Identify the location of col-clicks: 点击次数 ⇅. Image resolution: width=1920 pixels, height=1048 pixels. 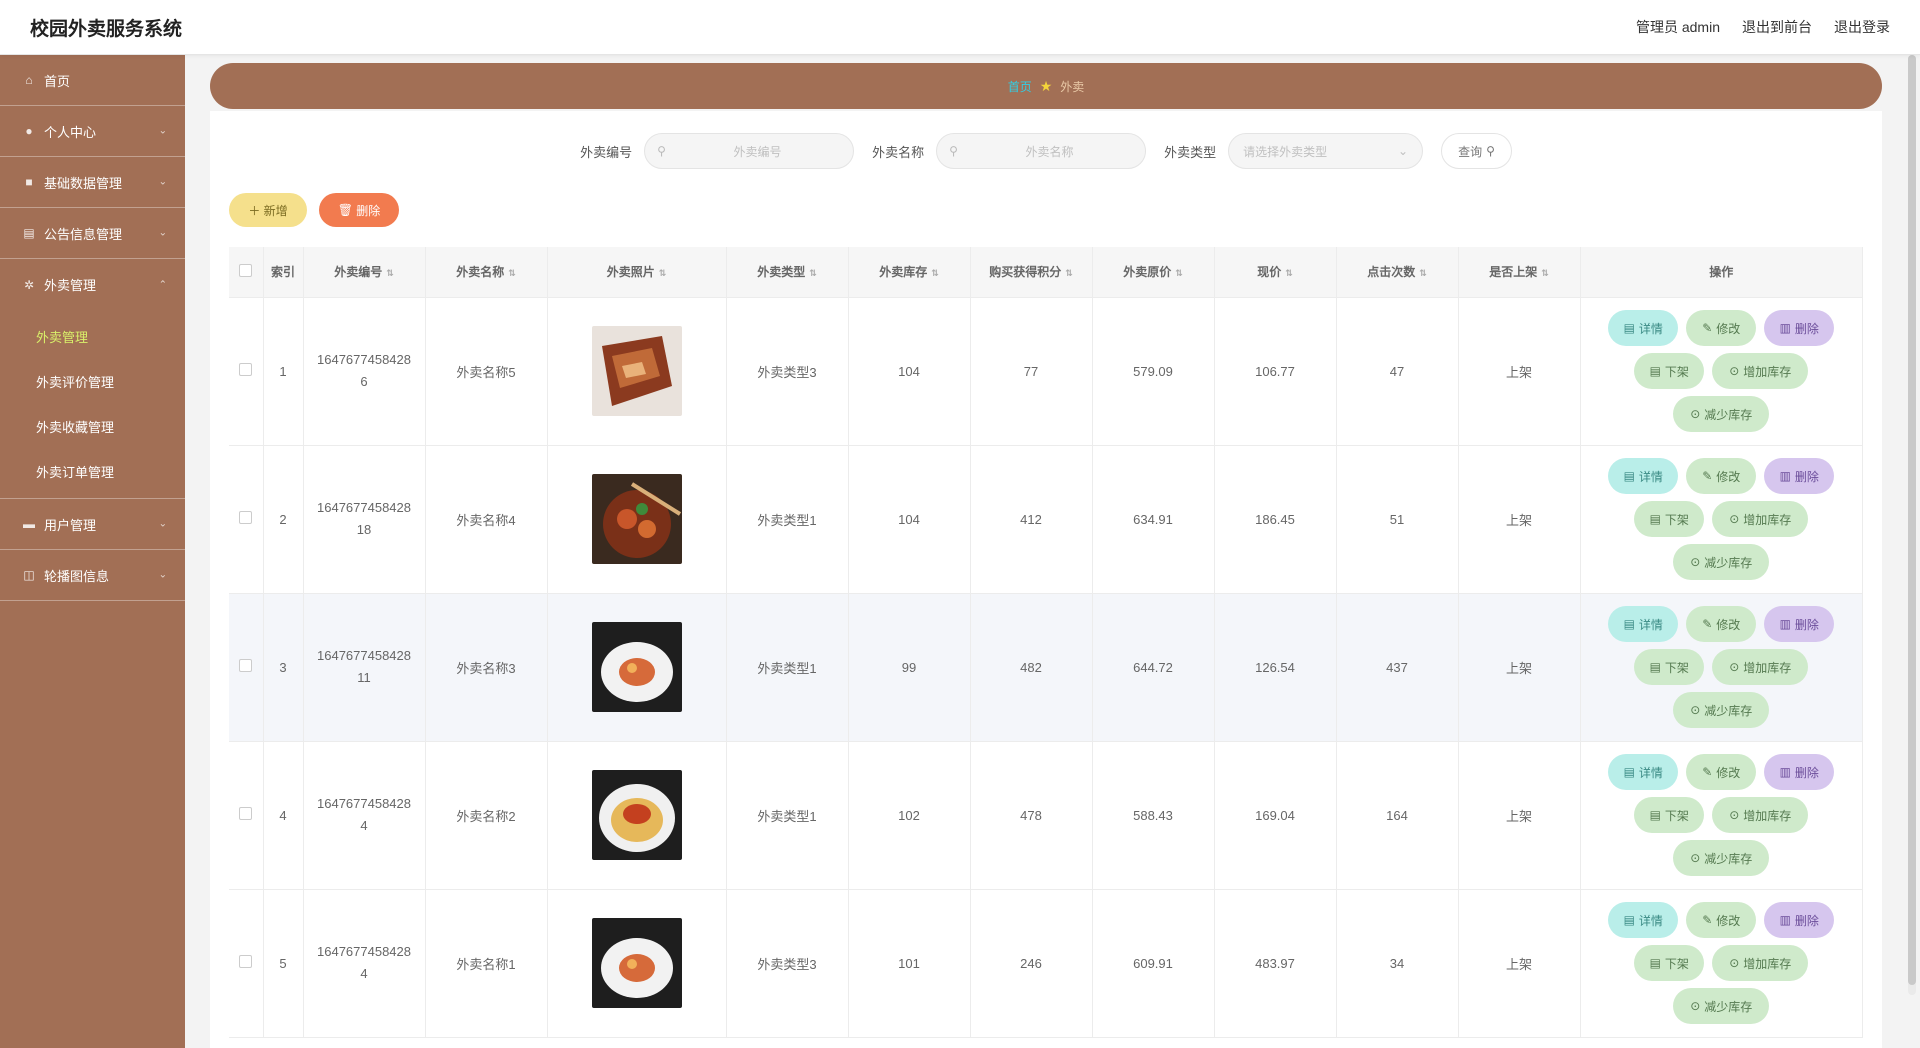
(1397, 272).